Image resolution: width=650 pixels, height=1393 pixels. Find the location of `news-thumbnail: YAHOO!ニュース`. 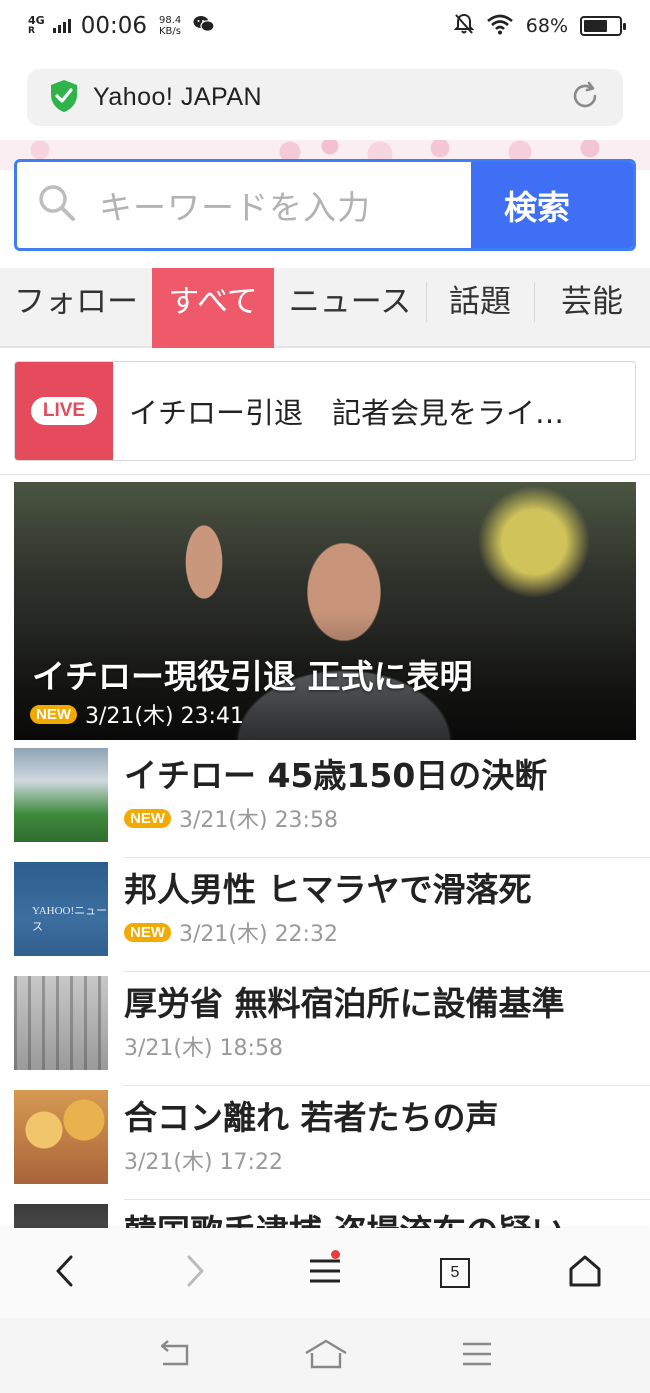

news-thumbnail: YAHOO!ニュース is located at coordinates (61, 909).